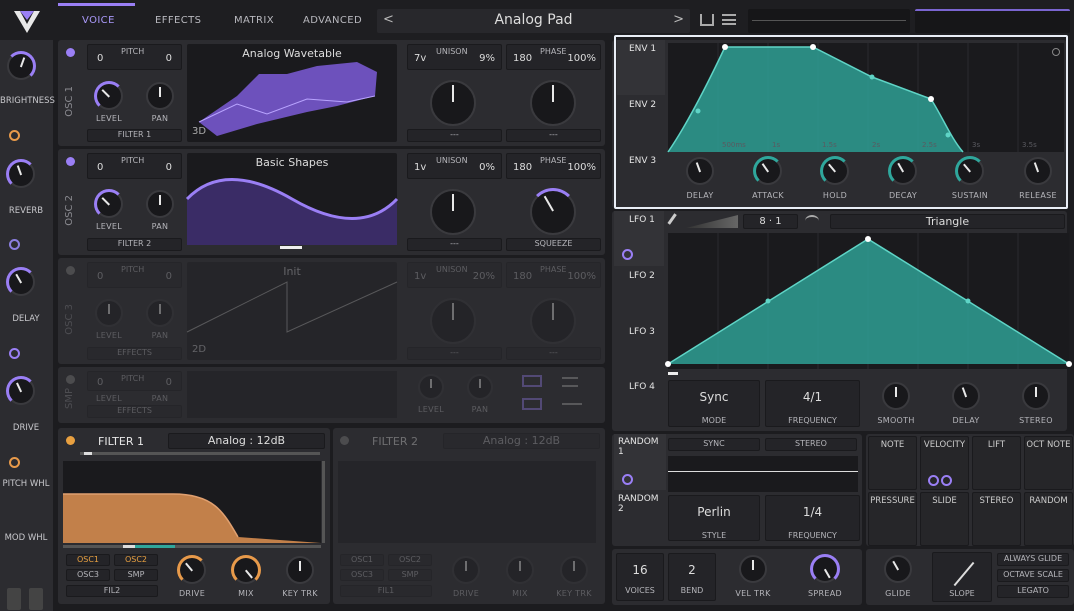 This screenshot has height=611, width=1074. Describe the element at coordinates (292, 93) in the screenshot. I see `osc1-wavetable-display: Analog Wavetable 3D` at that location.